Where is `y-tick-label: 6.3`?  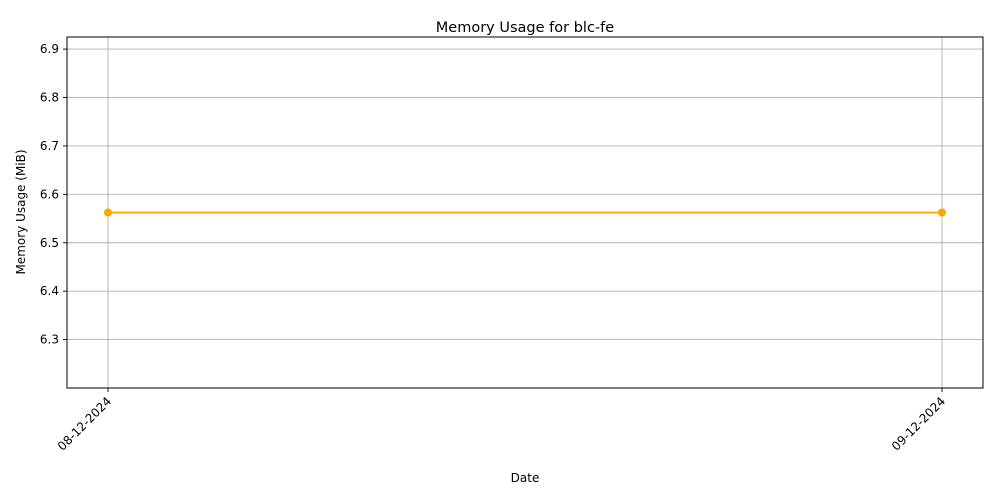 y-tick-label: 6.3 is located at coordinates (49, 340).